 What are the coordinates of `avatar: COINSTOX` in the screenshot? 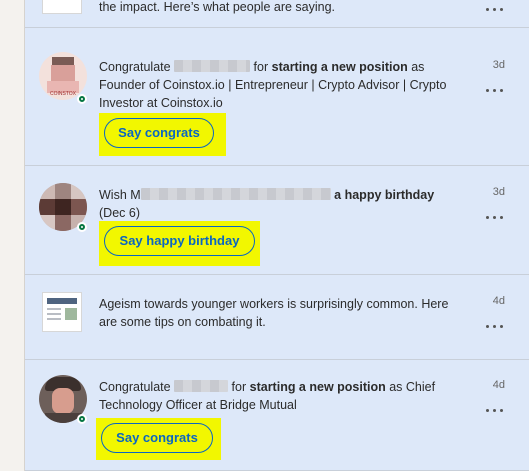 It's located at (63, 76).